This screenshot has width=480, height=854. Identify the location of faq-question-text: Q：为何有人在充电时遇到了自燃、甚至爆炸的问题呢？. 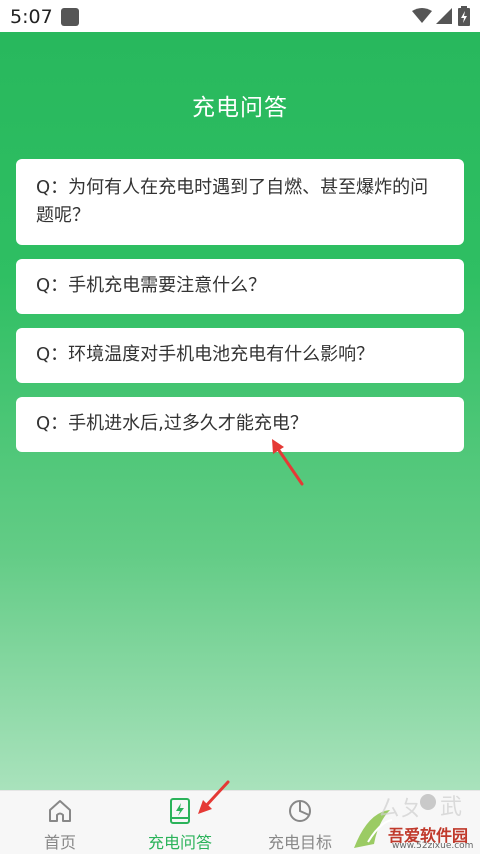
(232, 201).